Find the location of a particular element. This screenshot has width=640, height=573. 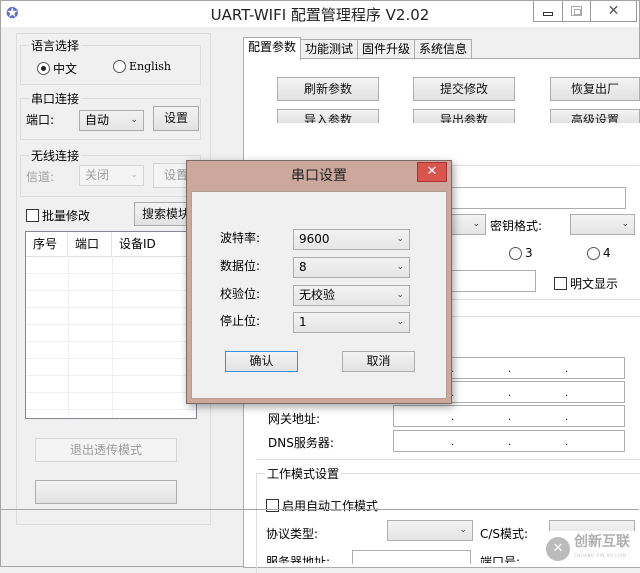

device-table: 序号 端口 设备ID is located at coordinates (111, 325).